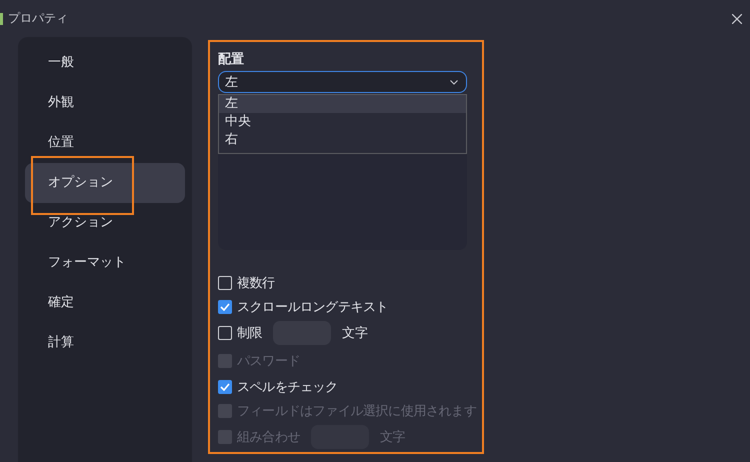 This screenshot has height=462, width=750. I want to click on sidebar-item: フォーマット, so click(105, 263).